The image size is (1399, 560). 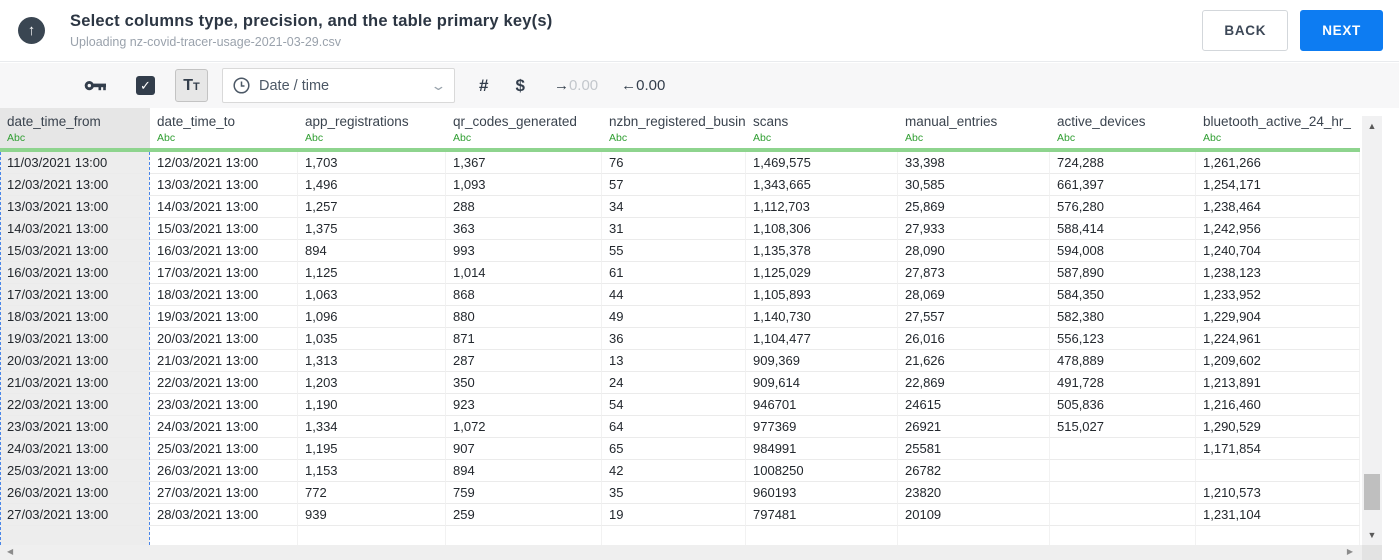 What do you see at coordinates (974, 405) in the screenshot?
I see `table-cell: 24615` at bounding box center [974, 405].